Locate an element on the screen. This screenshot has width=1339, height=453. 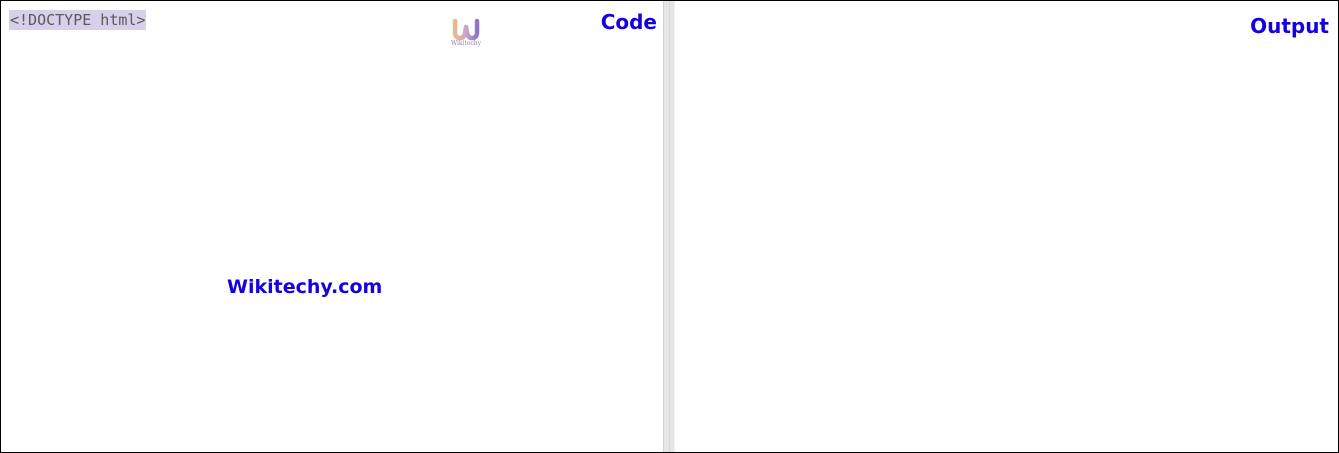
watermark-text: Wikitechy.com is located at coordinates (305, 287).